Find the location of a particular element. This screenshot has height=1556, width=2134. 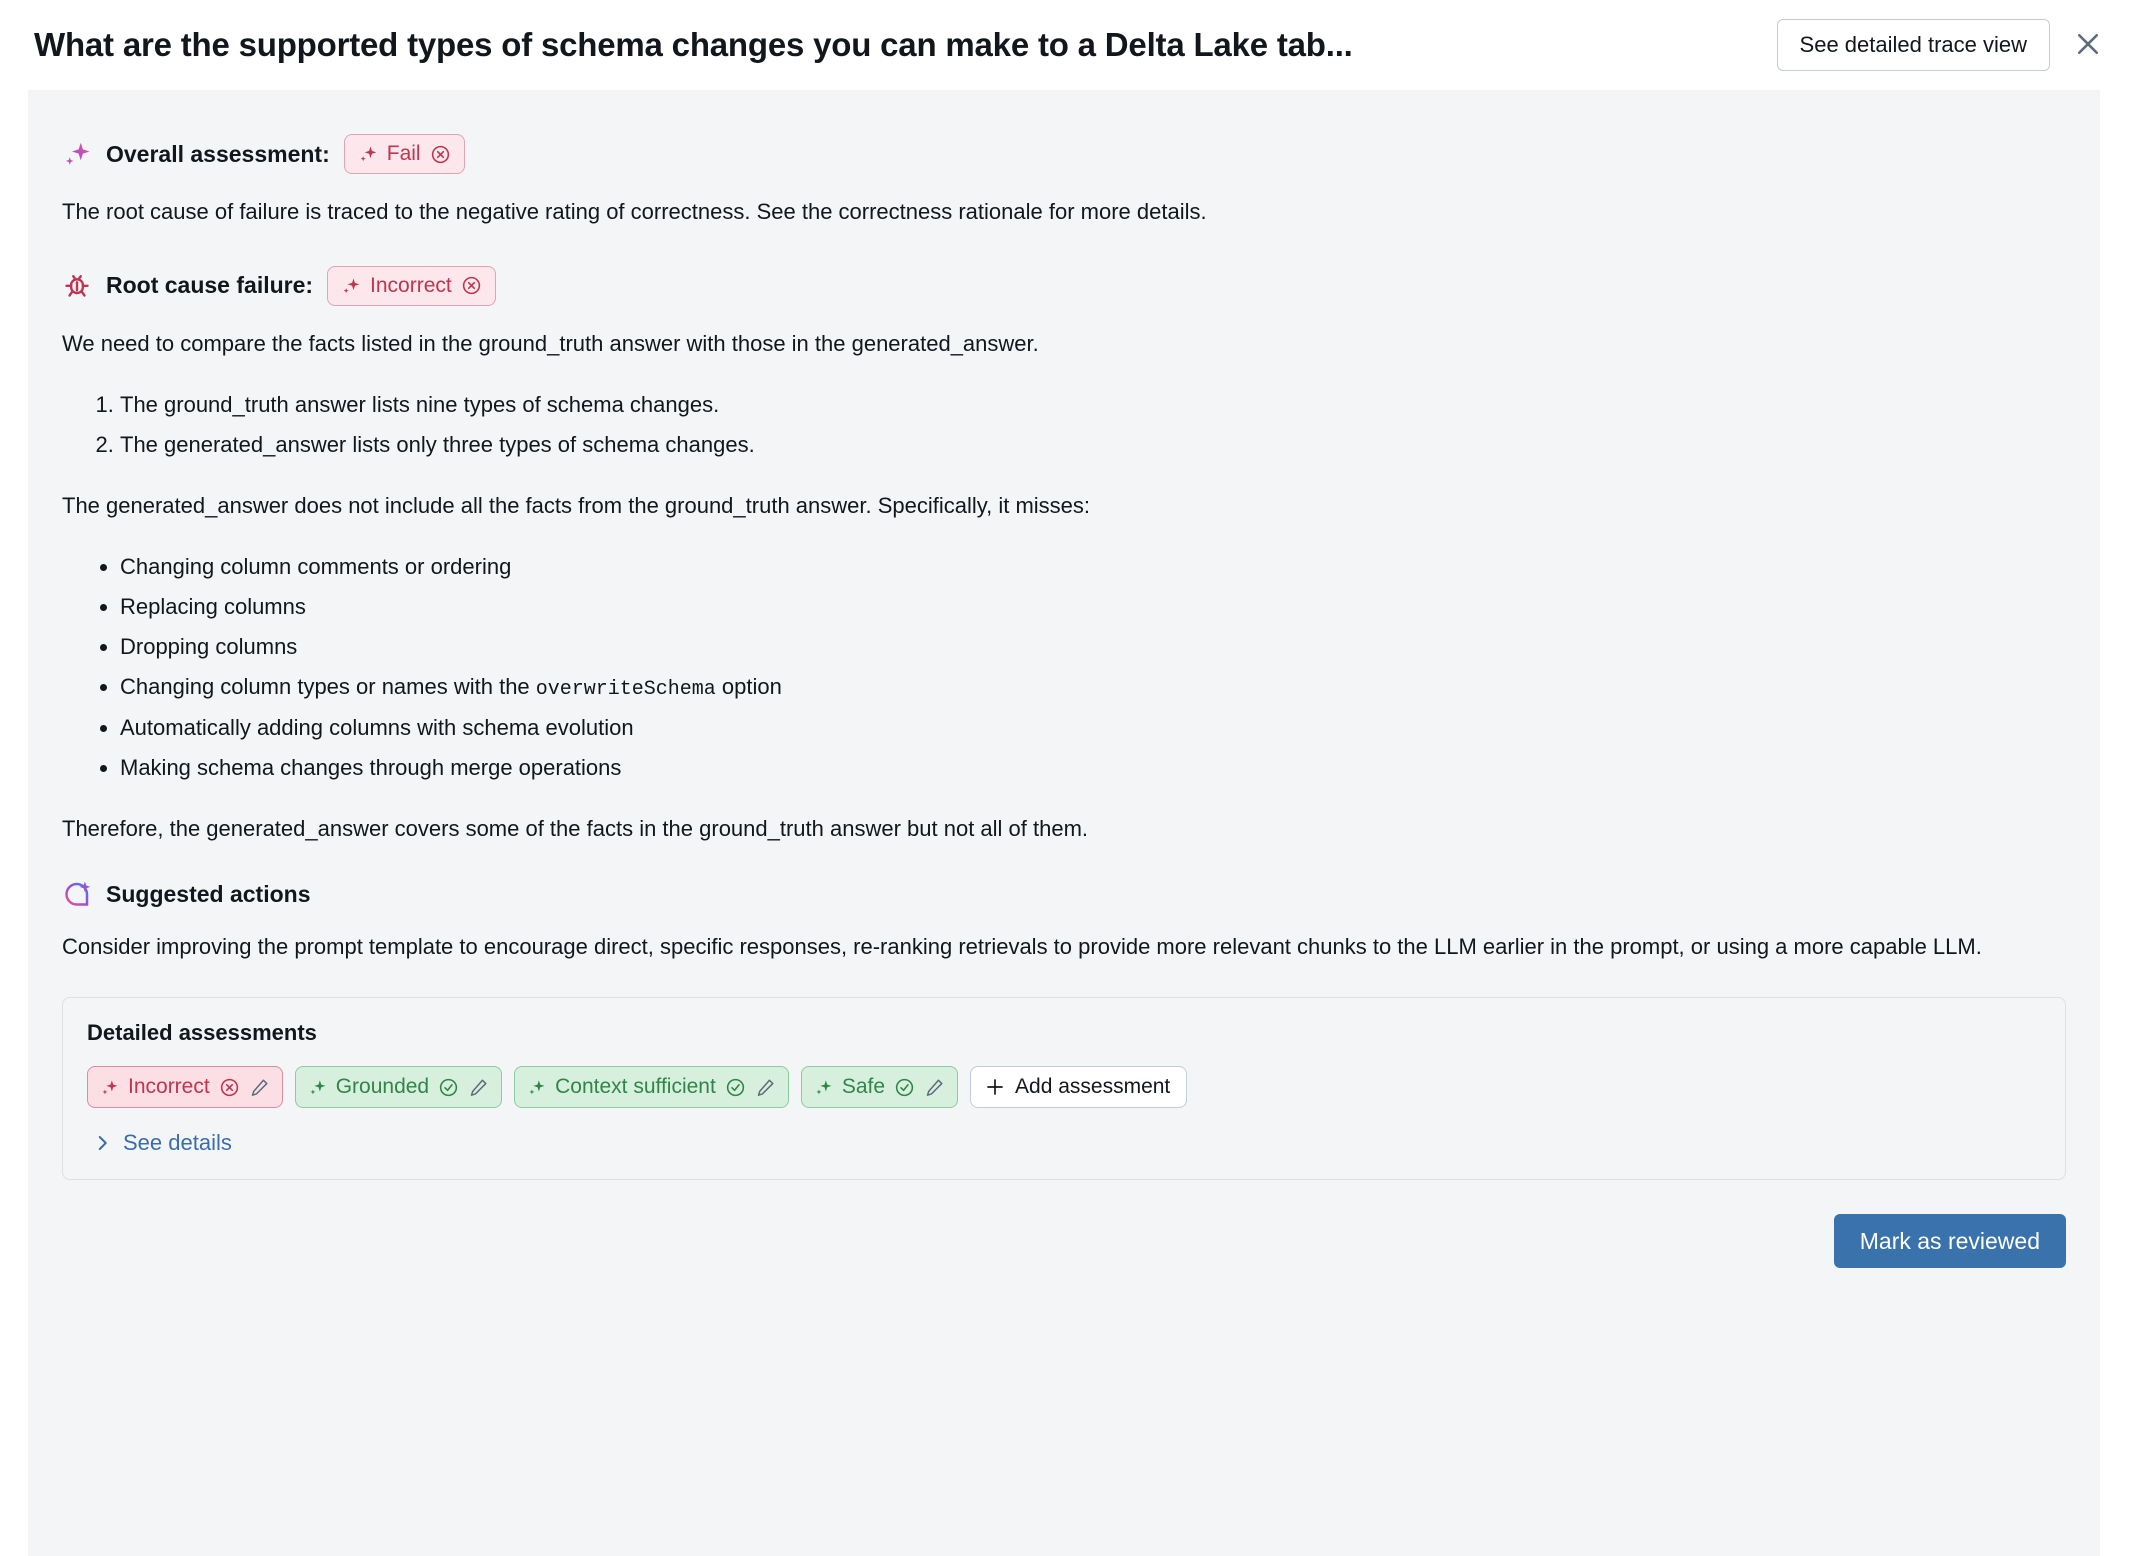

assessment-chip-label: Incorrect is located at coordinates (169, 1087).